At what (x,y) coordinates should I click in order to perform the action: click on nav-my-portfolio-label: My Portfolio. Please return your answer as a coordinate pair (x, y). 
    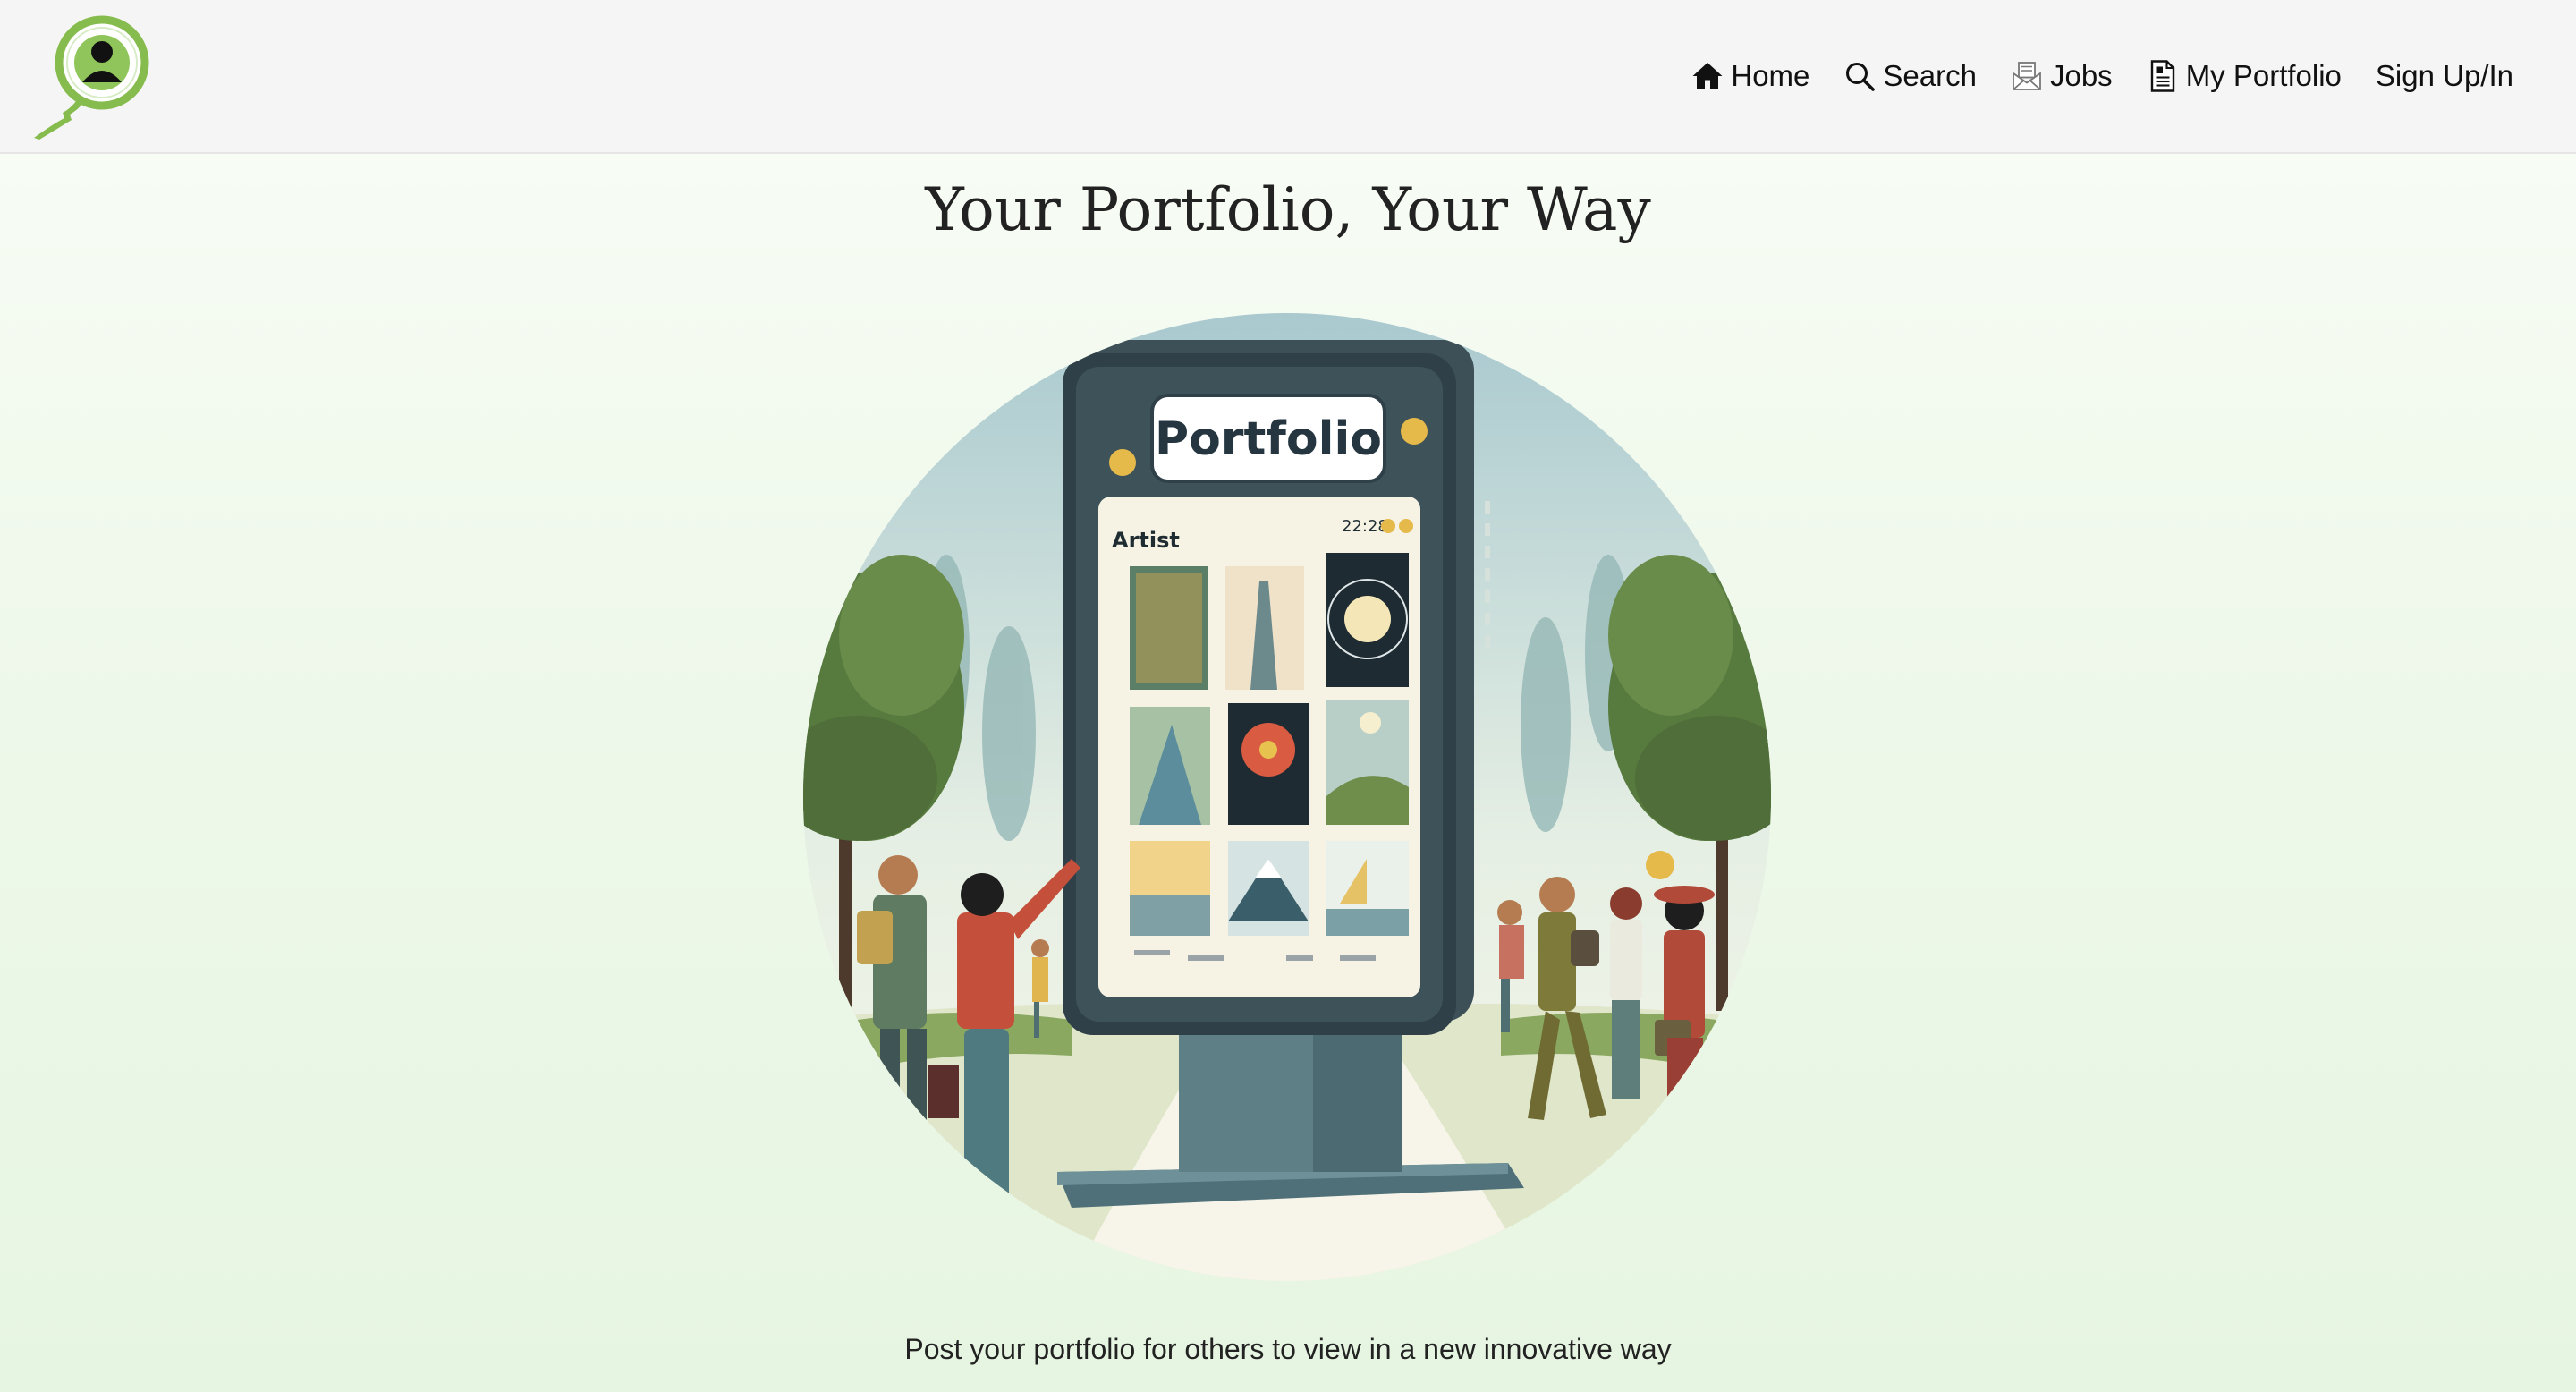
    Looking at the image, I should click on (2263, 75).